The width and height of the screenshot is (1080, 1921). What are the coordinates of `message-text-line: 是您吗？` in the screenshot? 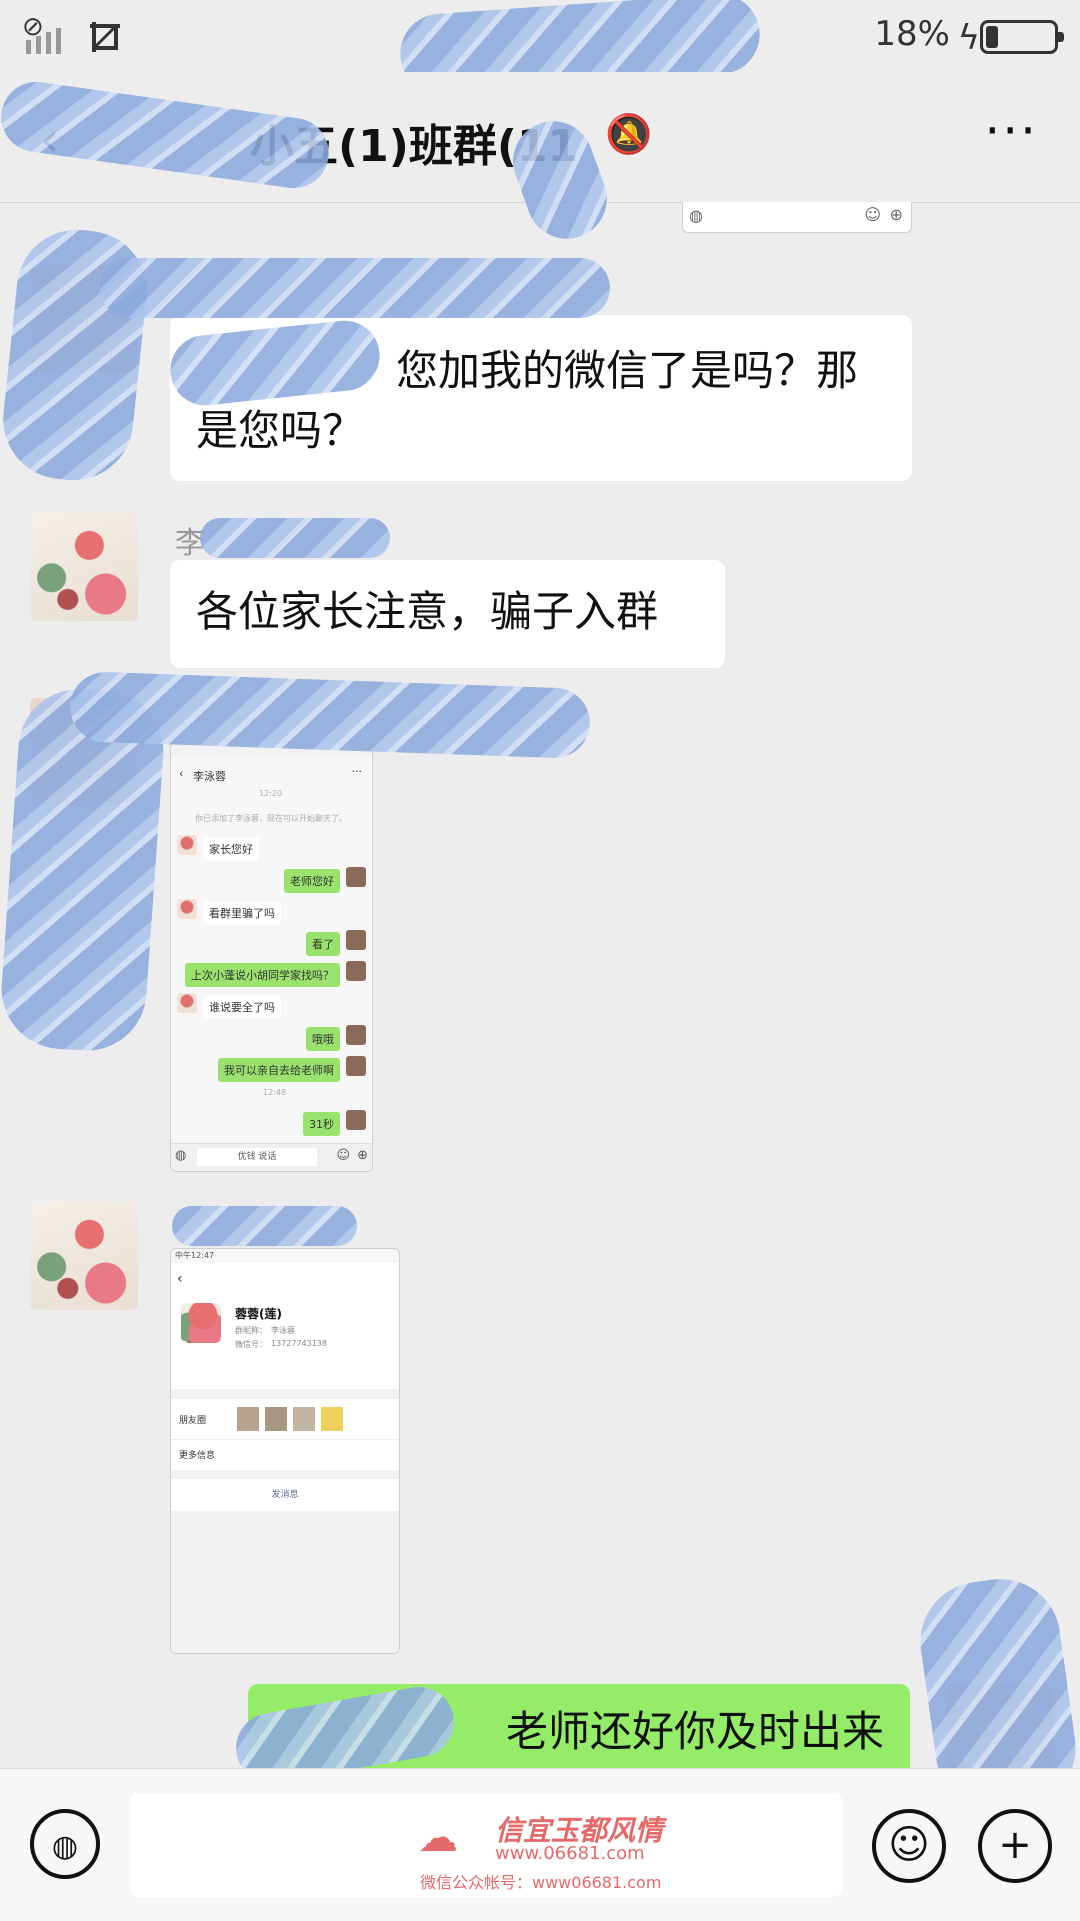 It's located at (280, 430).